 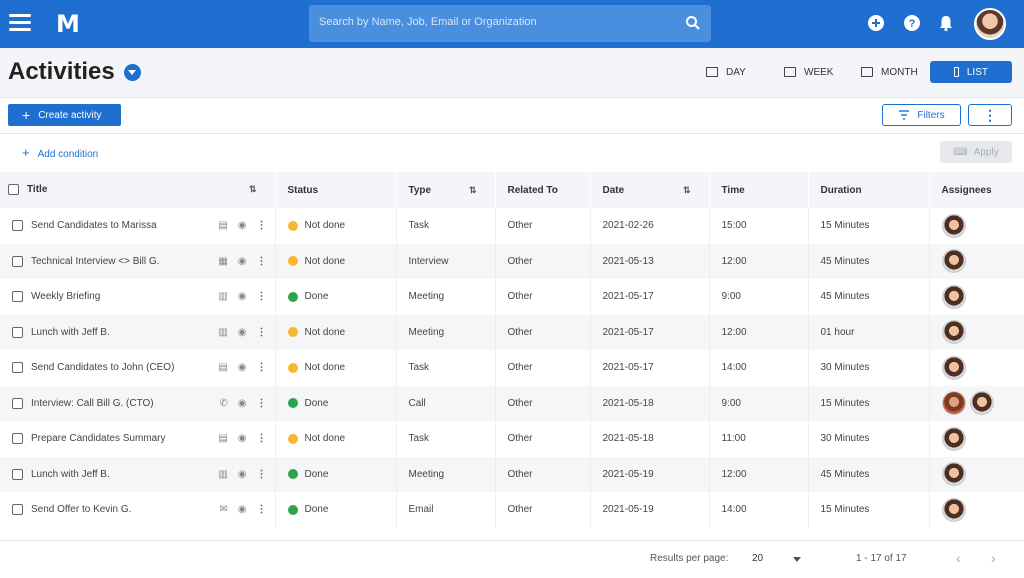 I want to click on results-per-page-select: 20, so click(x=757, y=558).